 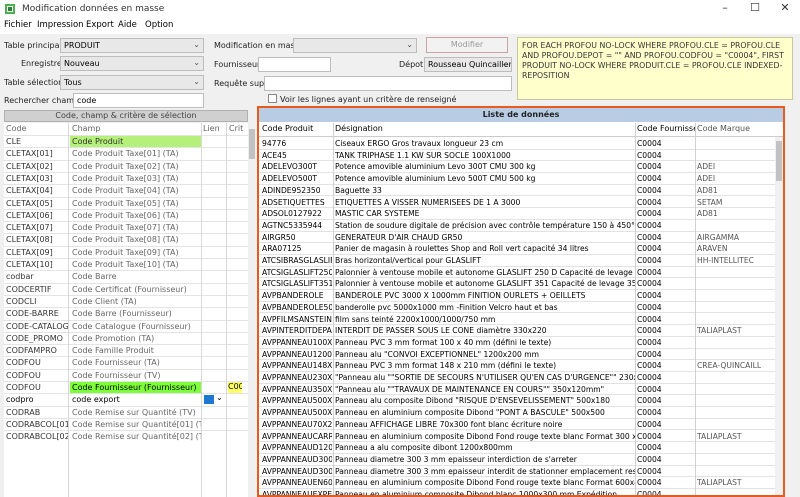 I want to click on table-selection-select: Tous ⌄, so click(x=132, y=82).